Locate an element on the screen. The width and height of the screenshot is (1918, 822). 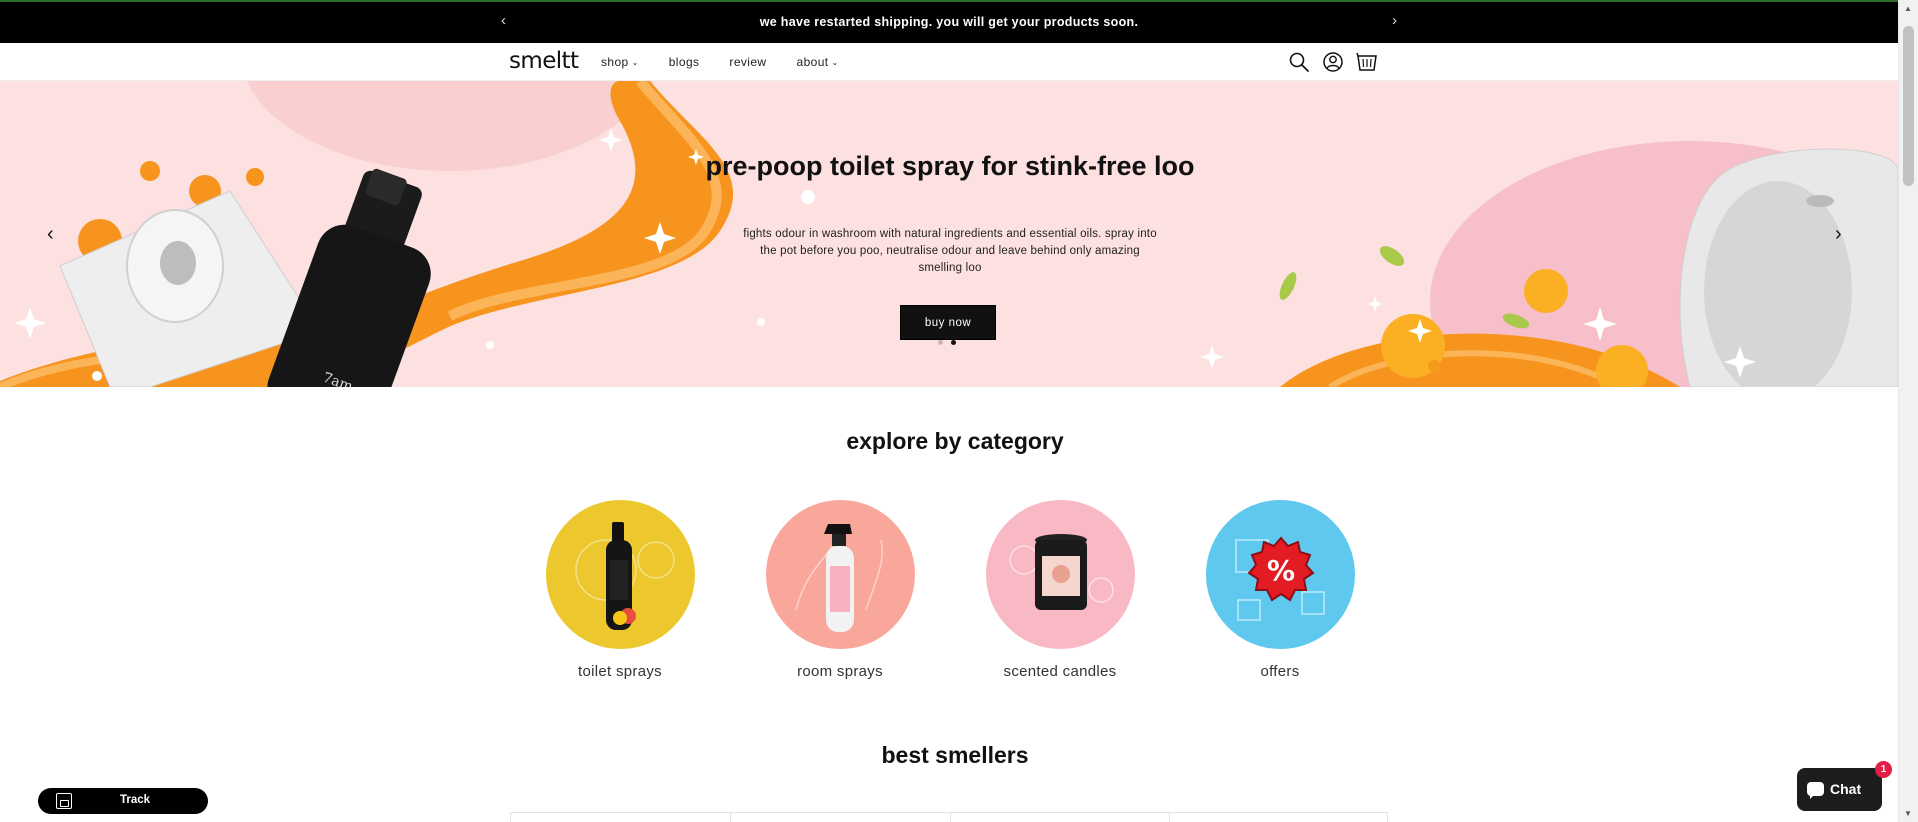
category-toilet-sprays: toilet sprays is located at coordinates (620, 590).